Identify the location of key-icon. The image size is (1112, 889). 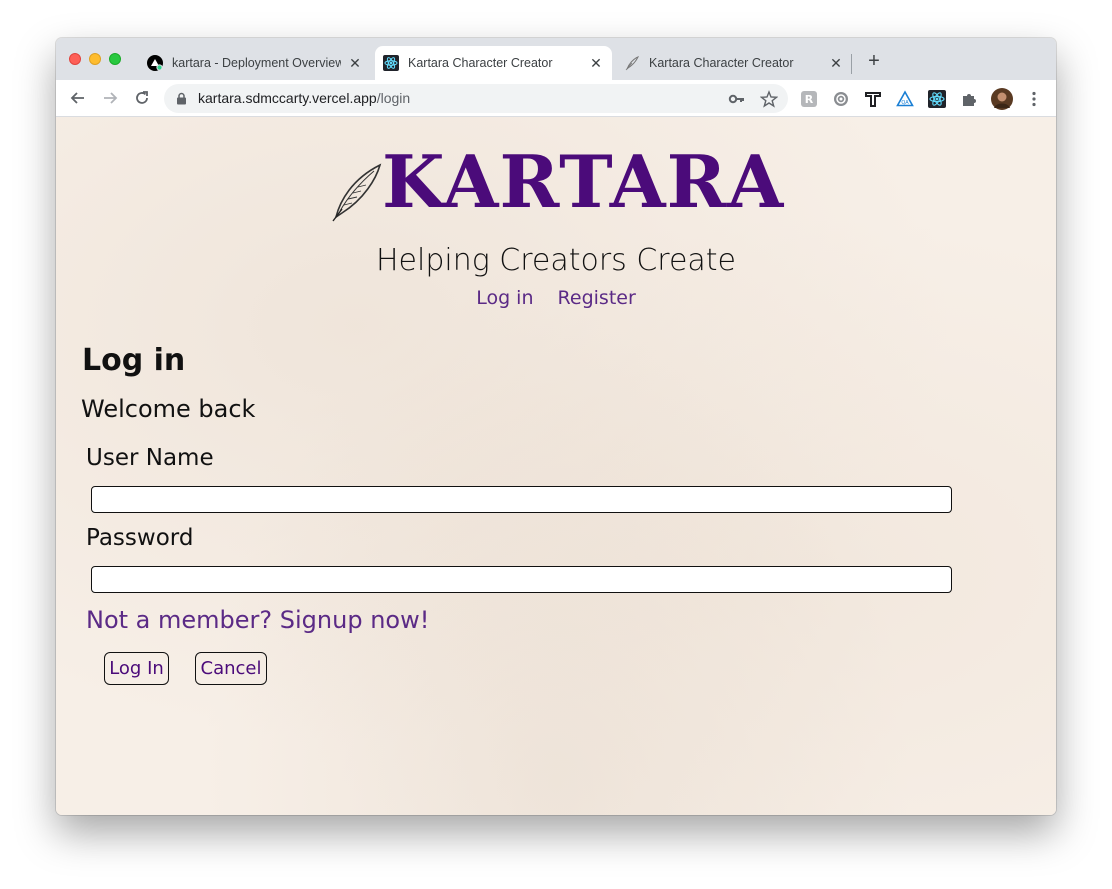
(737, 99).